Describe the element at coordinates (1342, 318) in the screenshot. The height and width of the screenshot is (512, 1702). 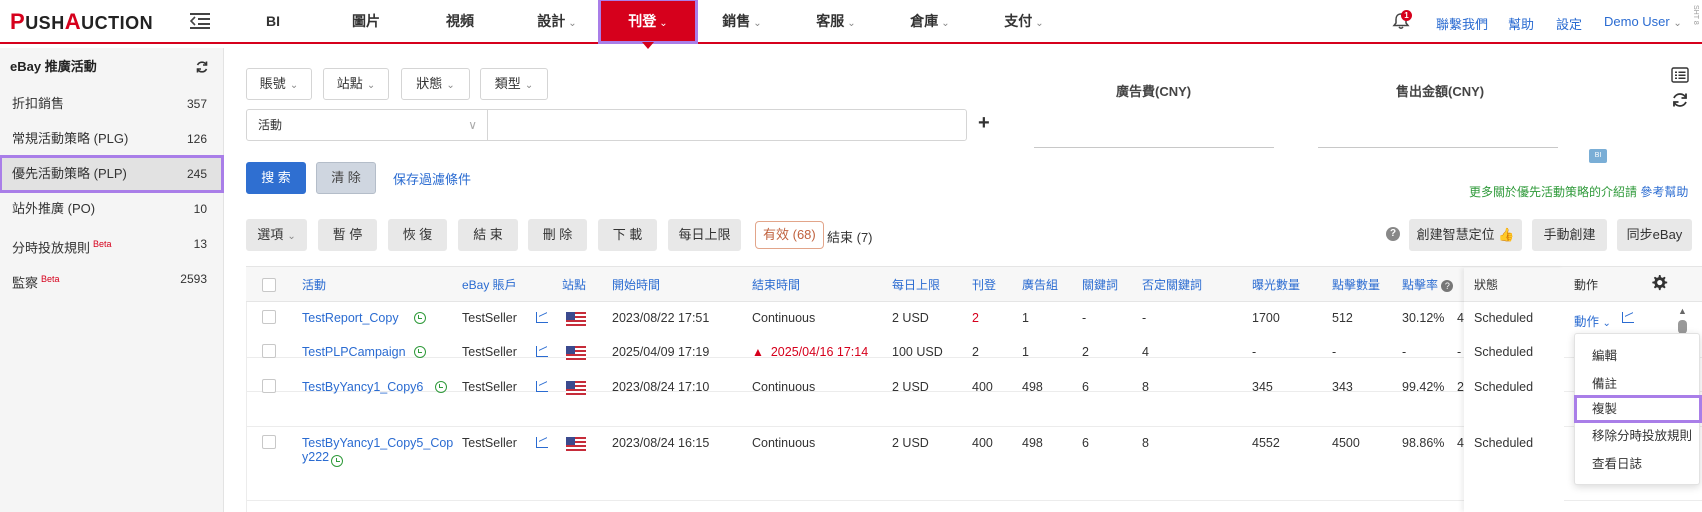
I see `clicks-cell: 512` at that location.